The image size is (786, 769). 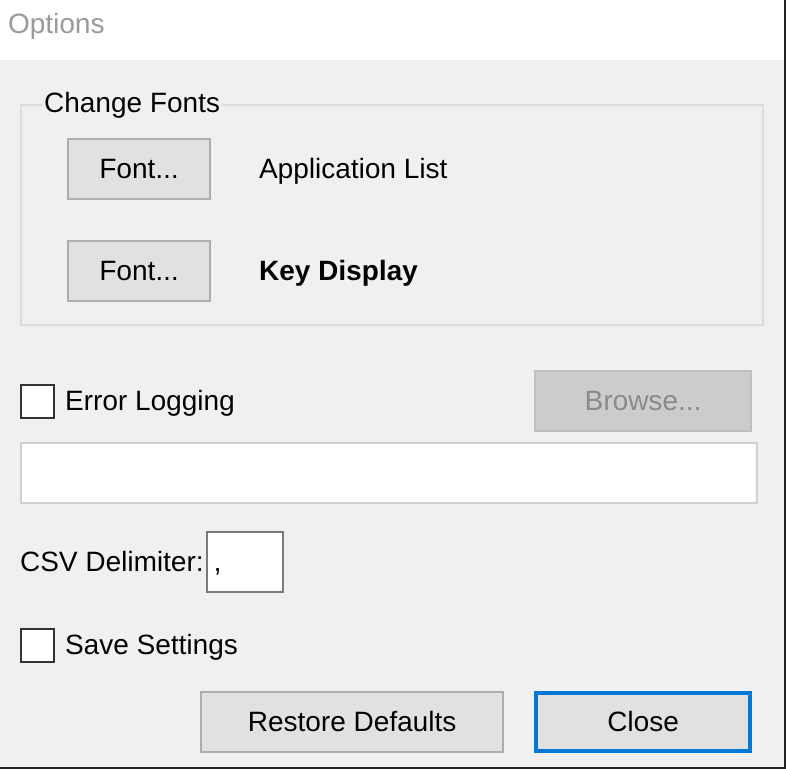 I want to click on window-title: Options, so click(x=56, y=24).